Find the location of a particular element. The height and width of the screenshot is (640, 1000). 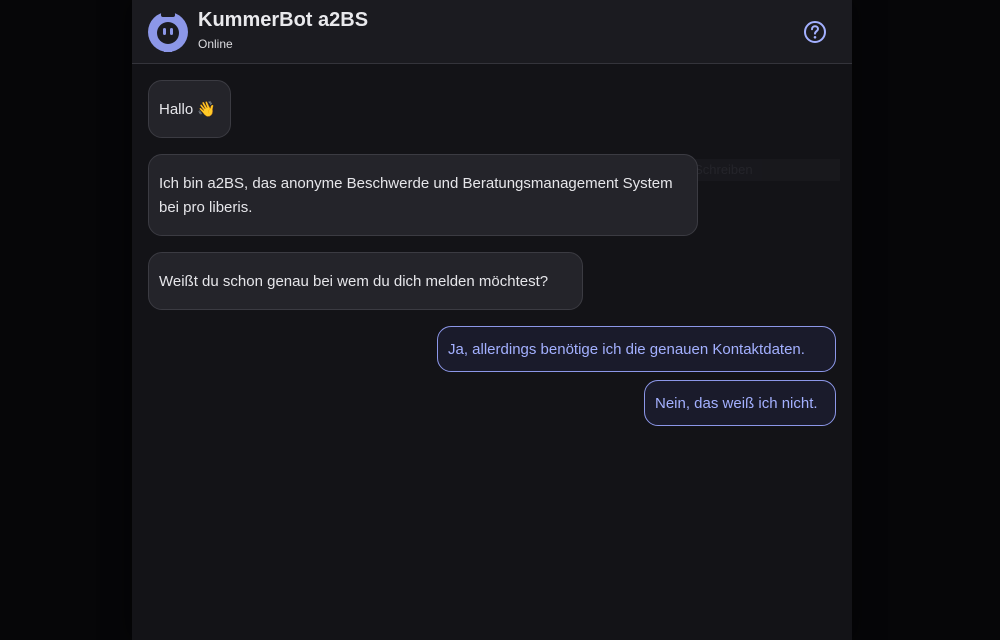

bot-name: KummerBot a2BS is located at coordinates (283, 20).